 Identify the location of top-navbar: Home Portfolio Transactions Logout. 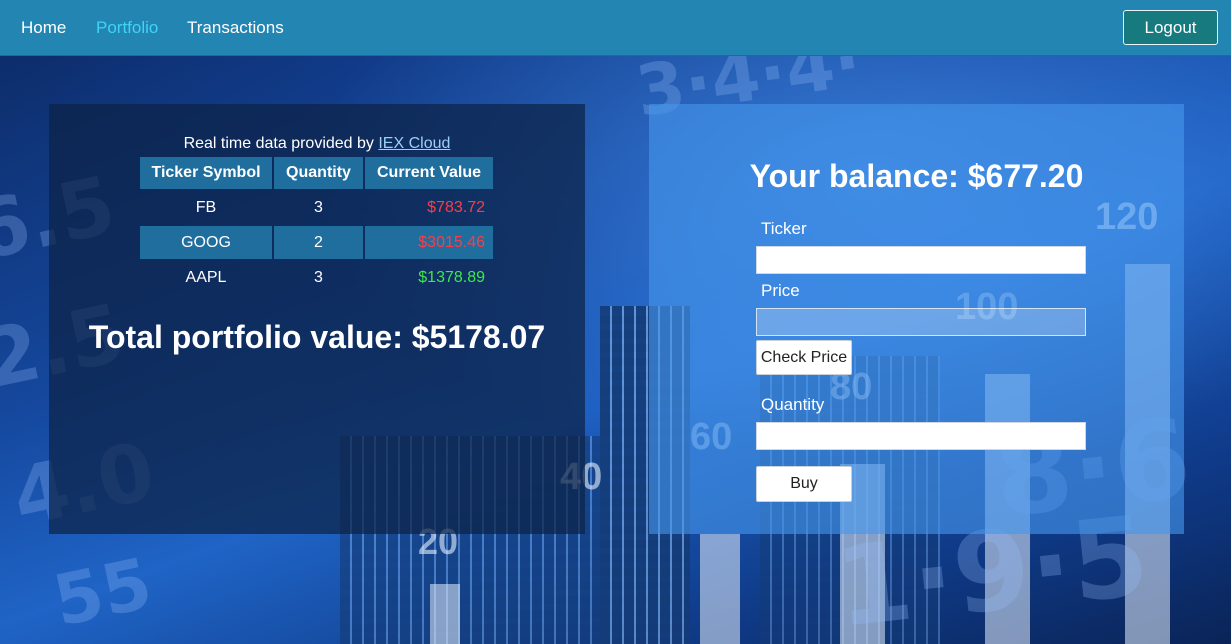
(615, 28).